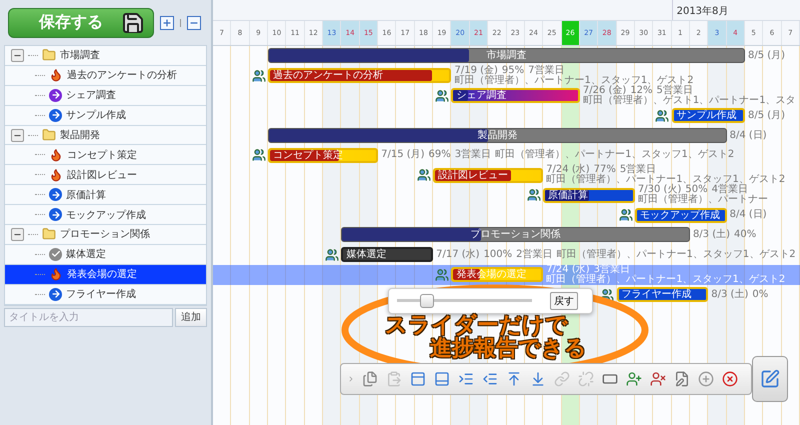  What do you see at coordinates (586, 379) in the screenshot?
I see `unlink-icon` at bounding box center [586, 379].